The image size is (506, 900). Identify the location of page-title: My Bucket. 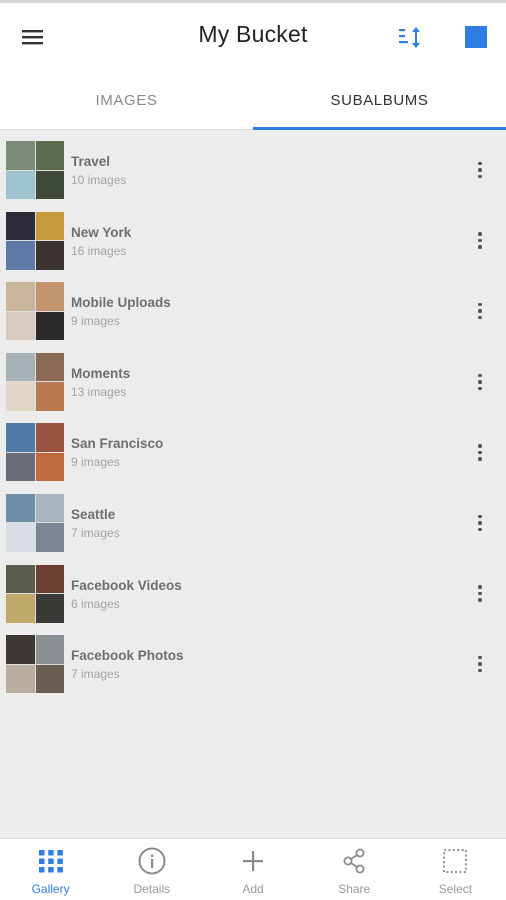
(253, 34).